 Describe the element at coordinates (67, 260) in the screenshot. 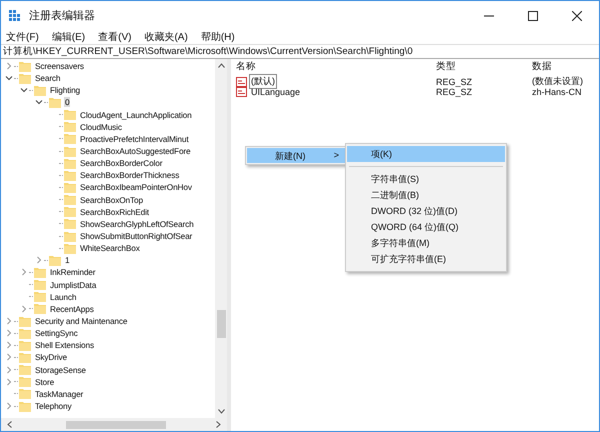

I see `tree-item: 1` at that location.